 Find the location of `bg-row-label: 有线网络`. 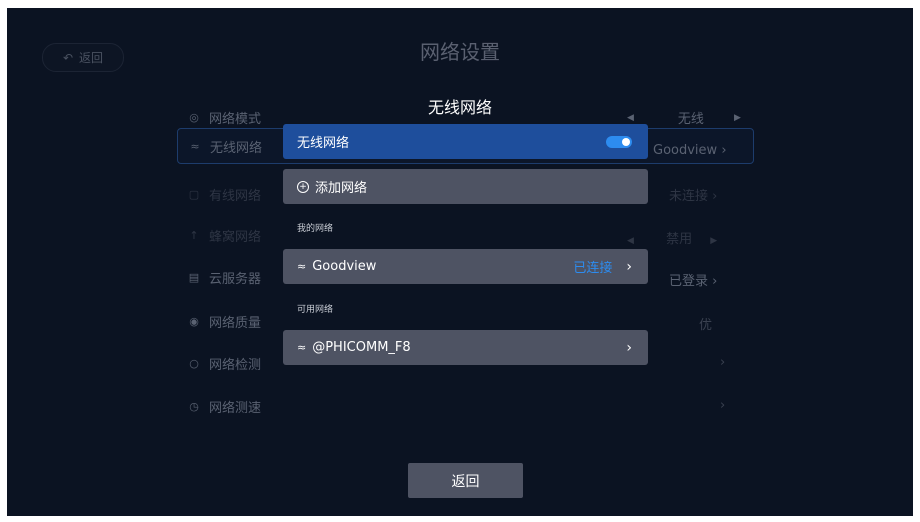

bg-row-label: 有线网络 is located at coordinates (235, 196).